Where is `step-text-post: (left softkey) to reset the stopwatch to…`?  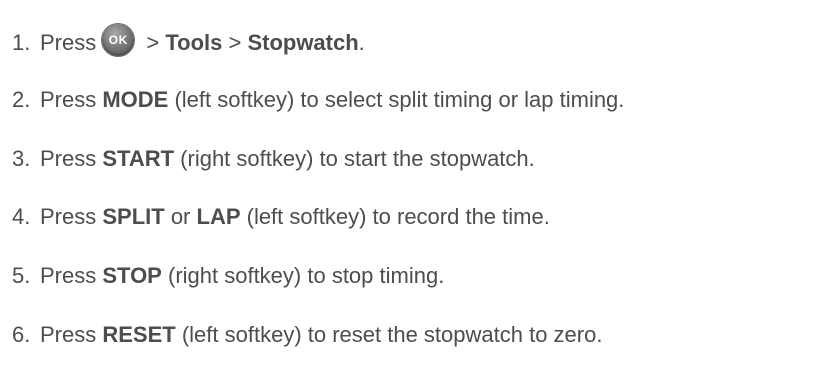
step-text-post: (left softkey) to reset the stopwatch to… is located at coordinates (389, 334).